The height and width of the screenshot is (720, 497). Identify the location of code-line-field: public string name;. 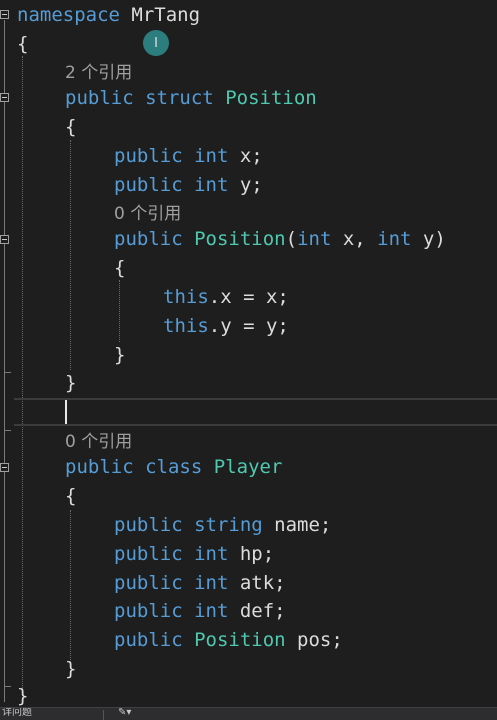
(305, 525).